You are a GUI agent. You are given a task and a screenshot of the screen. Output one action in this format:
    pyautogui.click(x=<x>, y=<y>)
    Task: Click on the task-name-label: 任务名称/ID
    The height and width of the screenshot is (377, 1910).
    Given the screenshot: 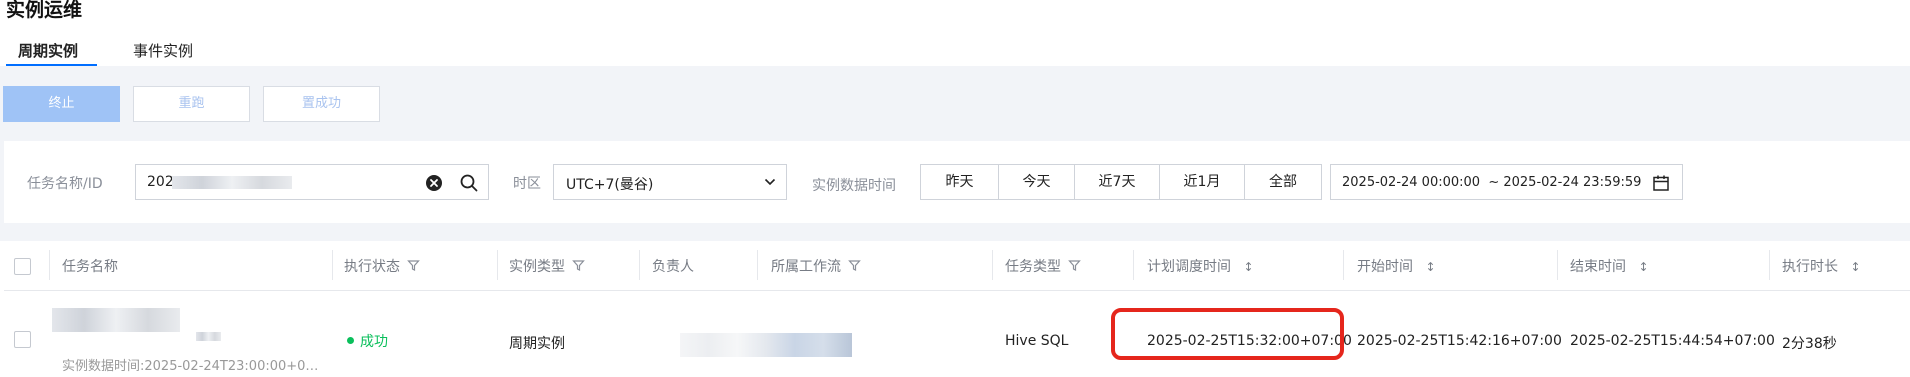 What is the action you would take?
    pyautogui.click(x=65, y=184)
    